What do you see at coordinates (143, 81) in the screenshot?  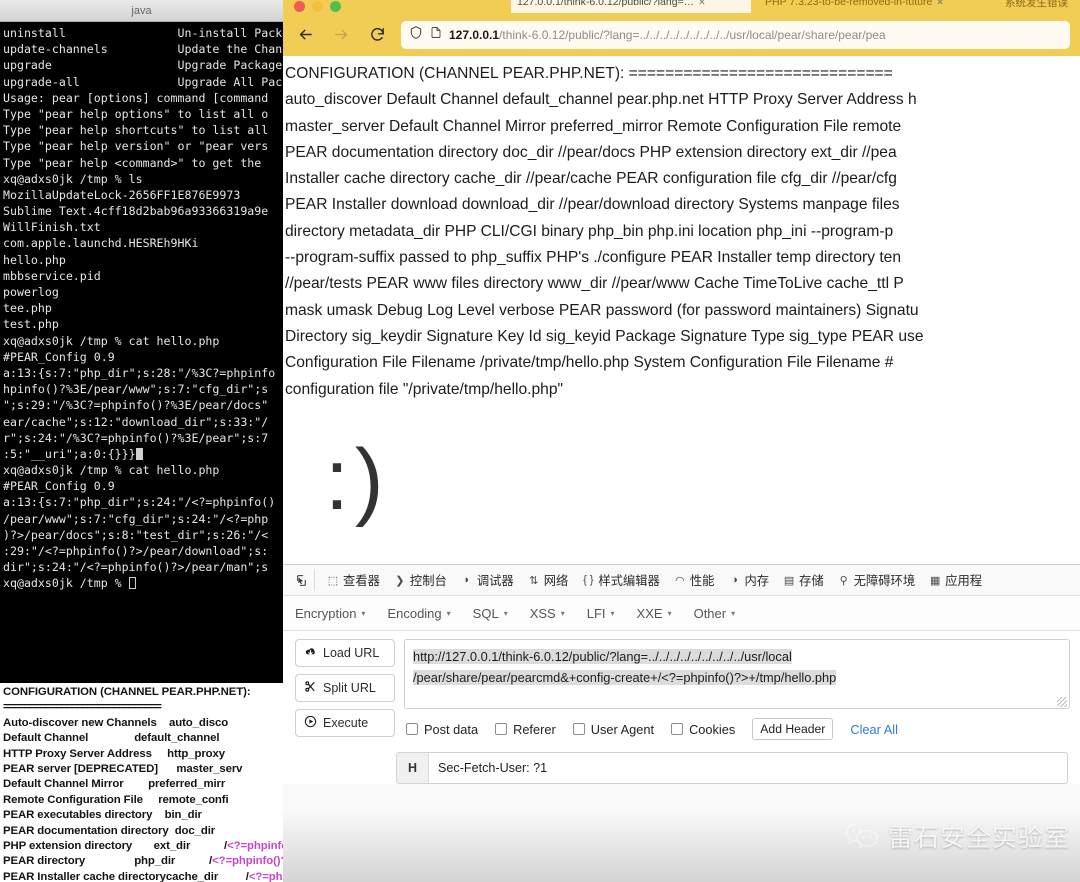 I see `terminal-line: upgrade-all Upgrade All Pac` at bounding box center [143, 81].